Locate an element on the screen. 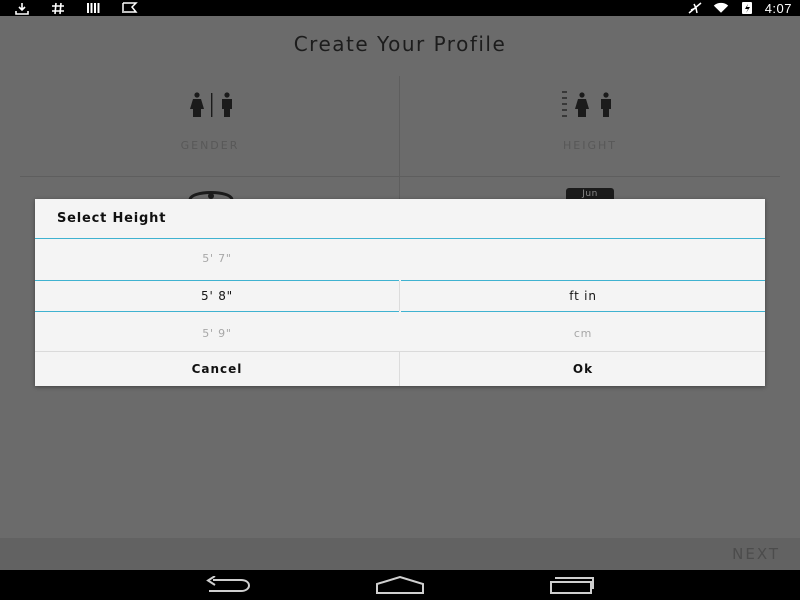  airplane-mode-icon is located at coordinates (695, 8).